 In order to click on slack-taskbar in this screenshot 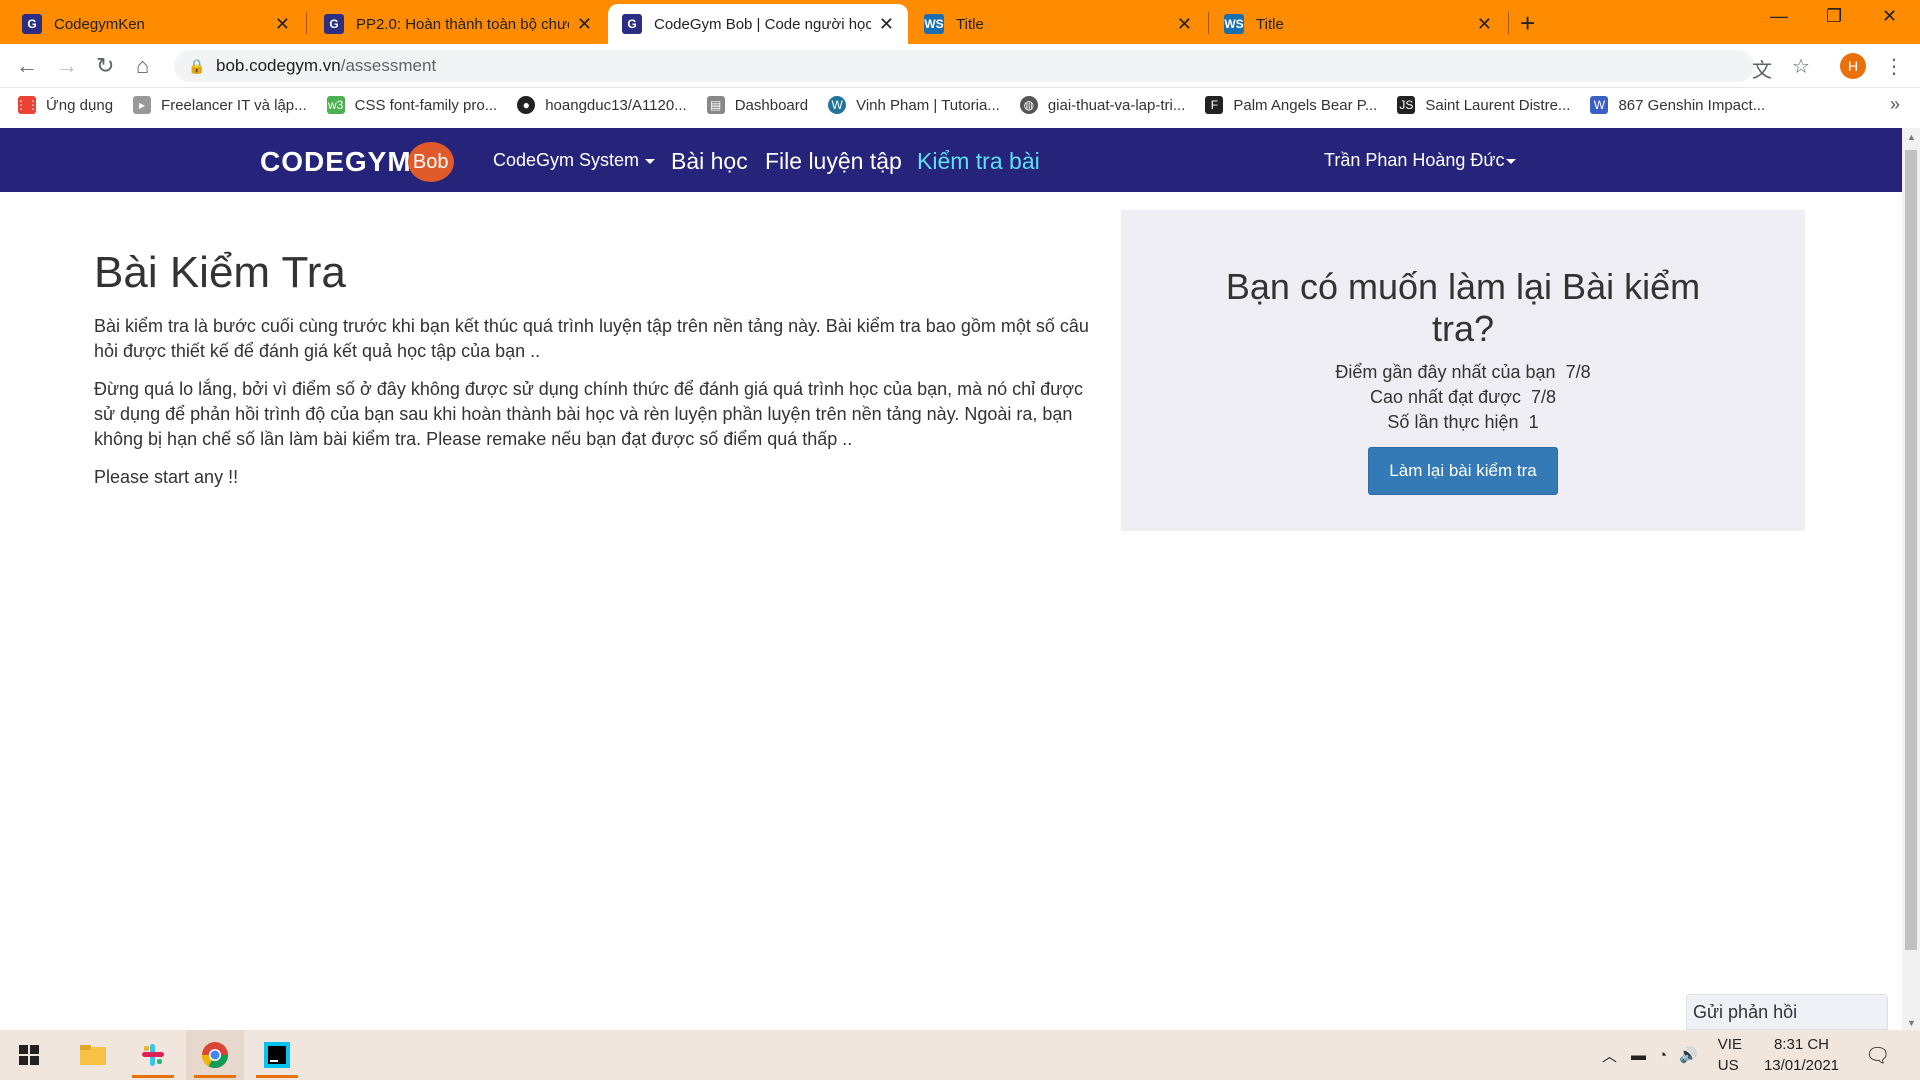, I will do `click(153, 1055)`.